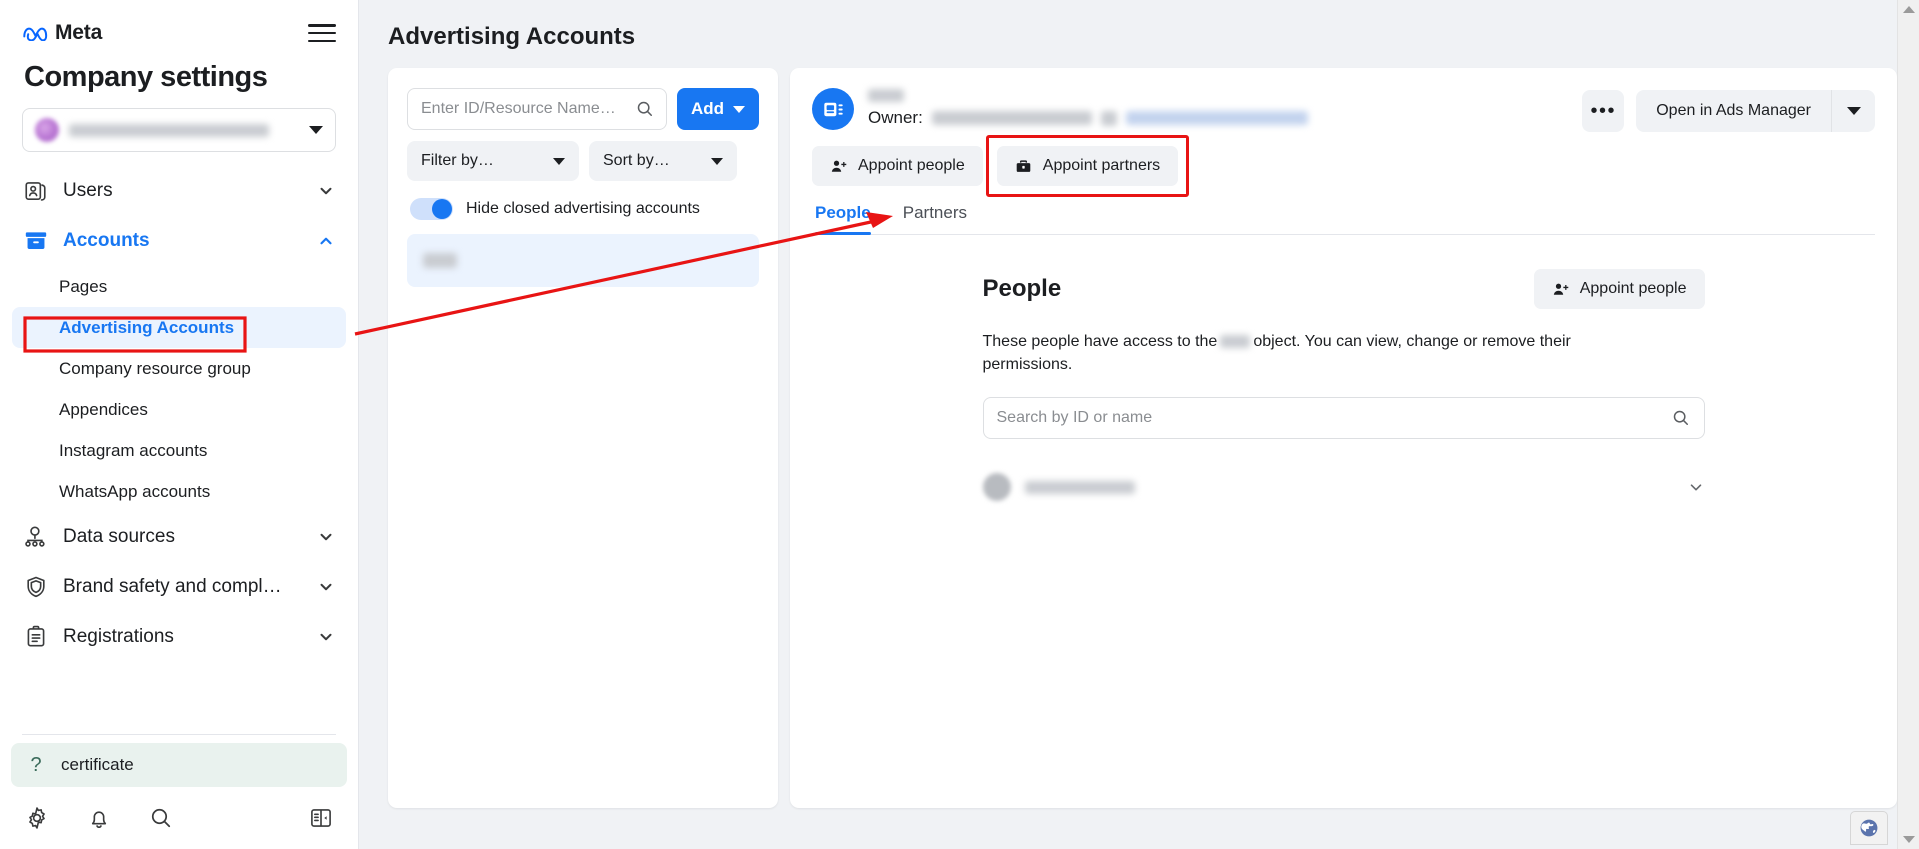 The image size is (1919, 849). I want to click on appoint-row: Appoint people Appoint partners, so click(1343, 166).